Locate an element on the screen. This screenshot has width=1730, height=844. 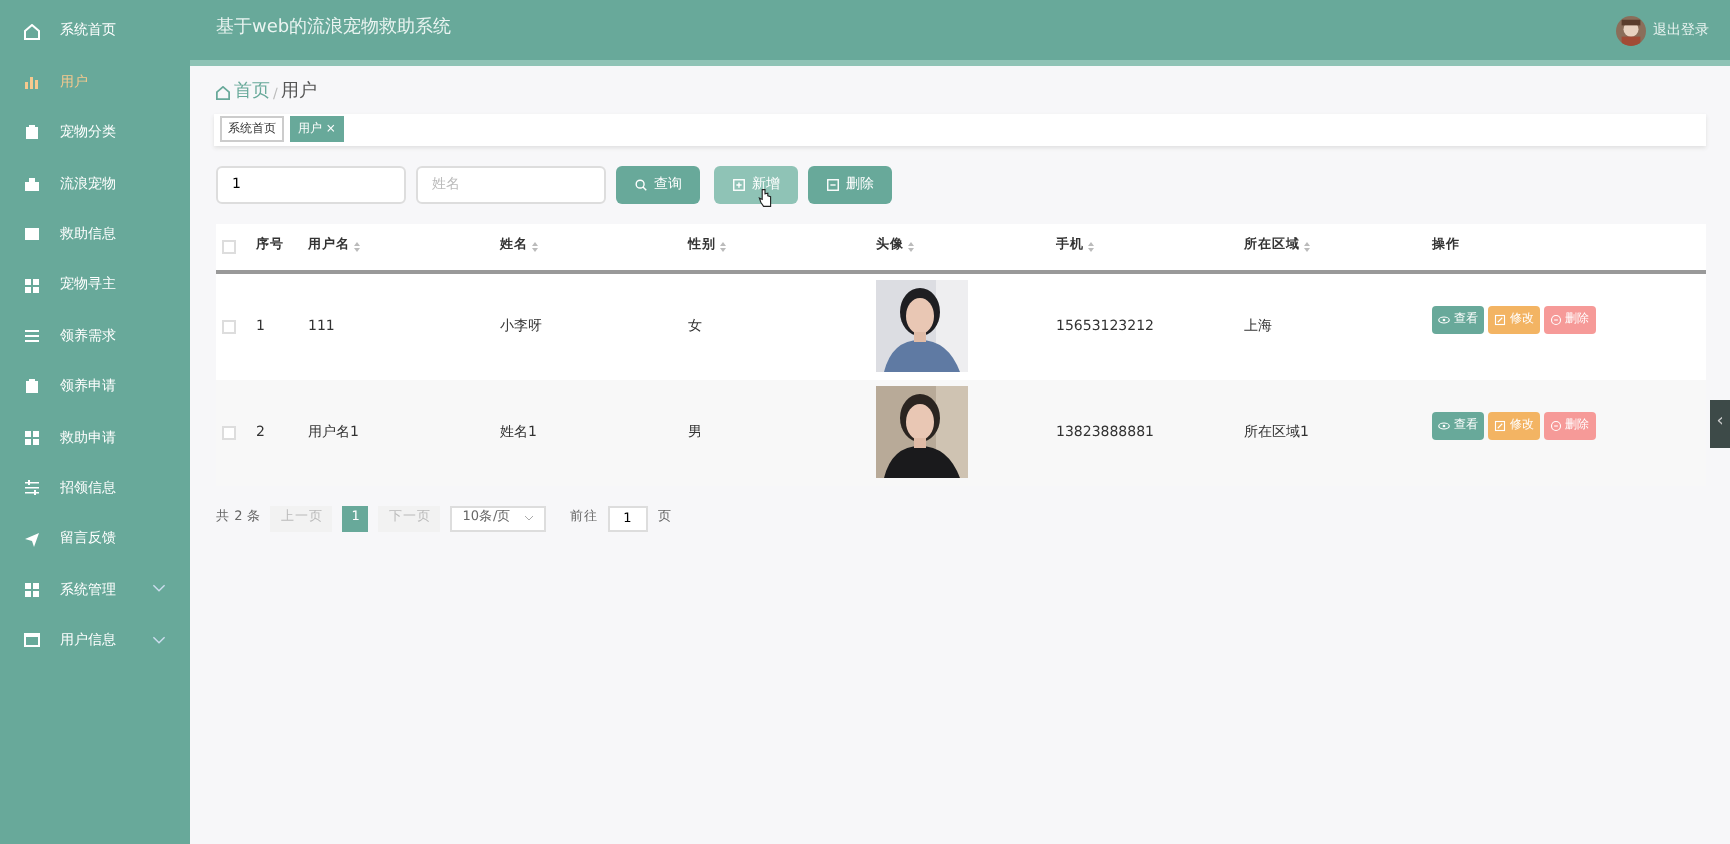
bar-chart-icon is located at coordinates (32, 82).